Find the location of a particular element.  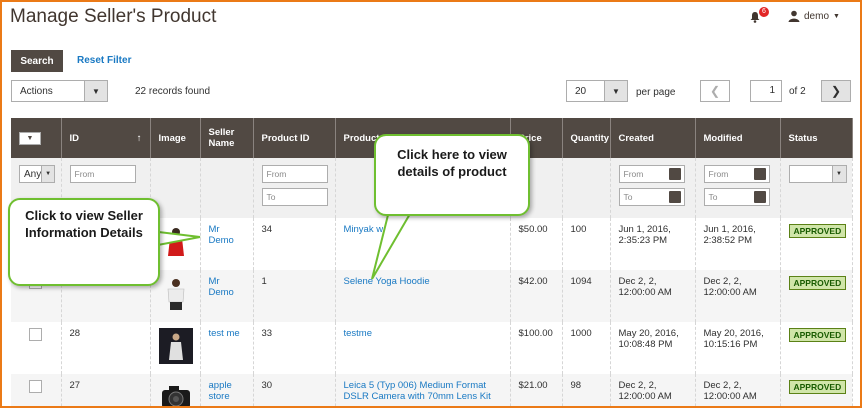

price-cell: $42.00 is located at coordinates (536, 296).